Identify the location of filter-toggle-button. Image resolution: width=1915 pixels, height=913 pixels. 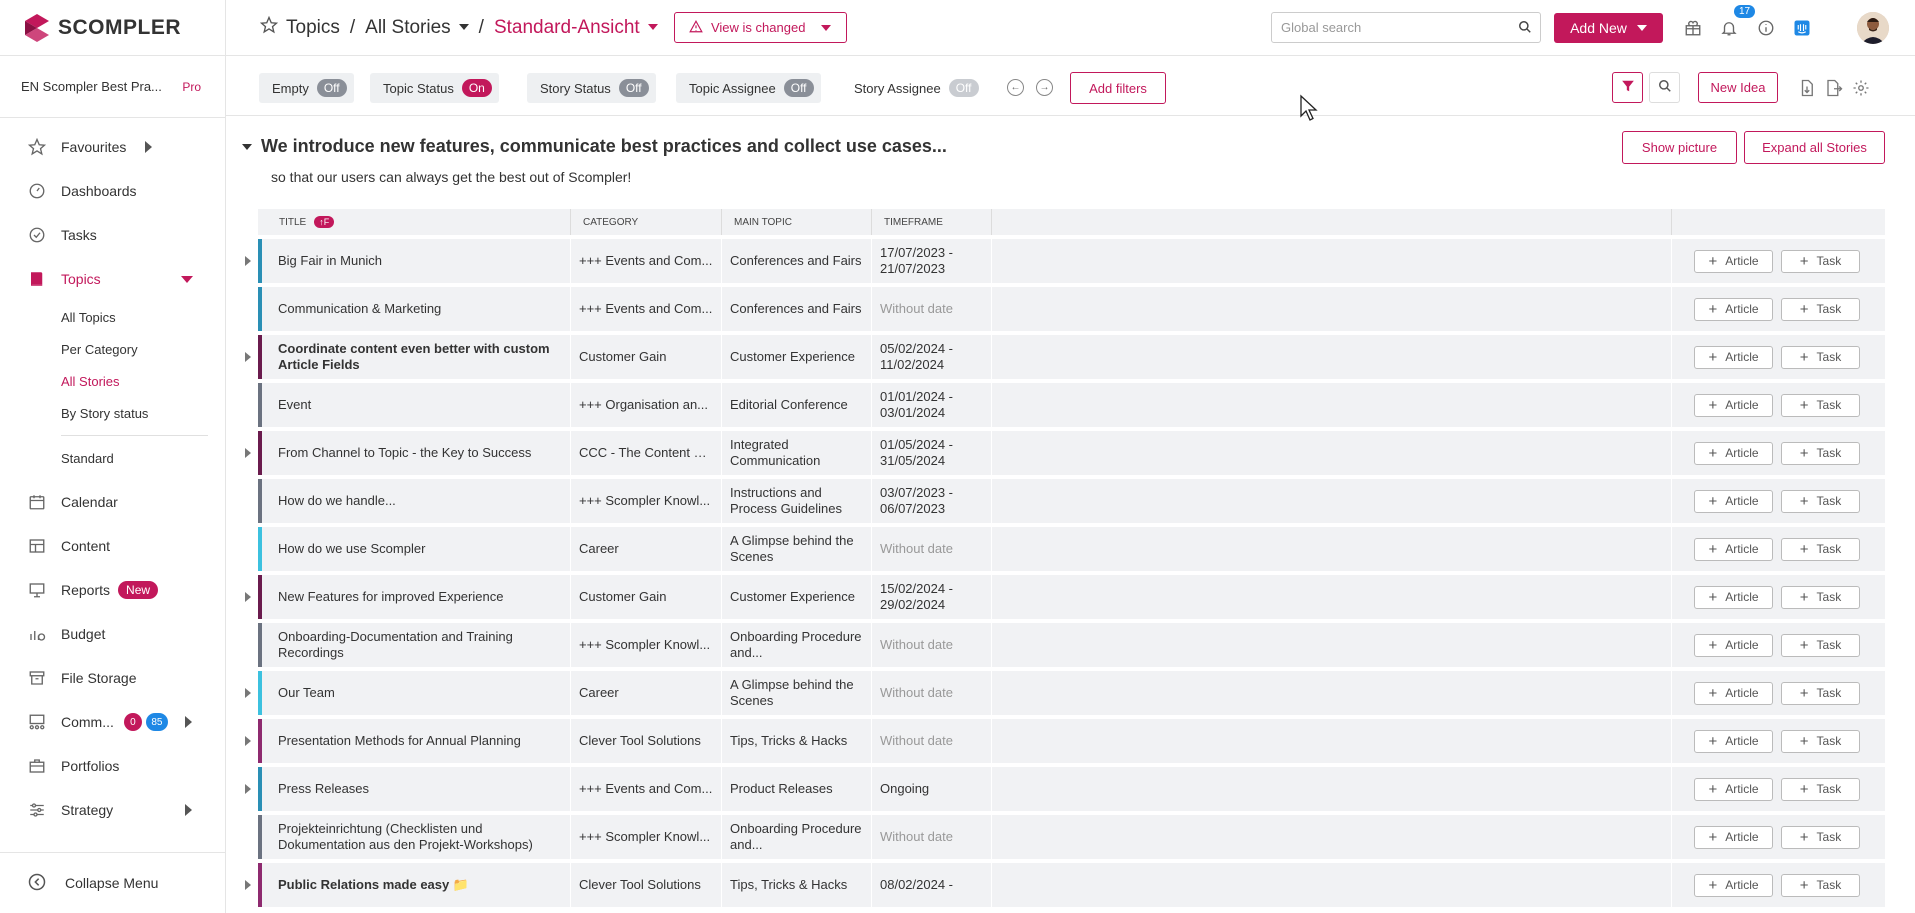
(1627, 87).